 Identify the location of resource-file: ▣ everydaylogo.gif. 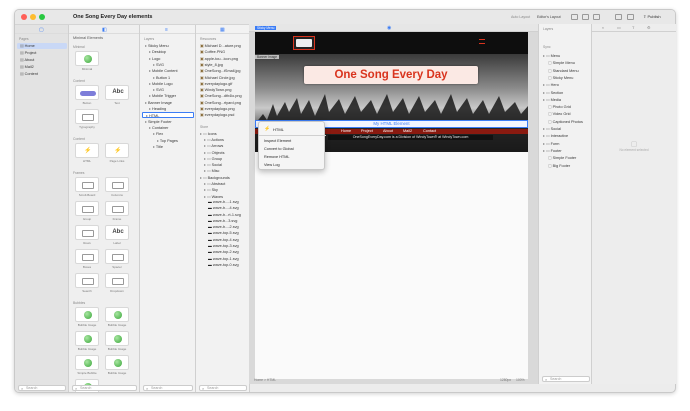
(216, 83).